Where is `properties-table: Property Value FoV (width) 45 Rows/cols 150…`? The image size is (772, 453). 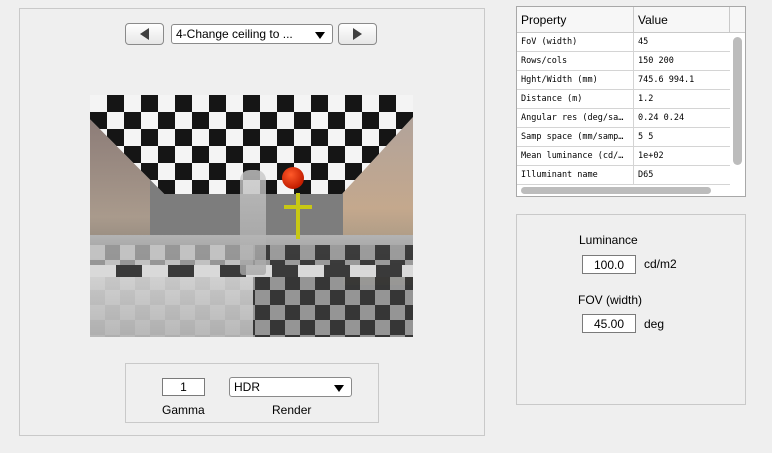
properties-table: Property Value FoV (width) 45 Rows/cols 150… is located at coordinates (631, 101).